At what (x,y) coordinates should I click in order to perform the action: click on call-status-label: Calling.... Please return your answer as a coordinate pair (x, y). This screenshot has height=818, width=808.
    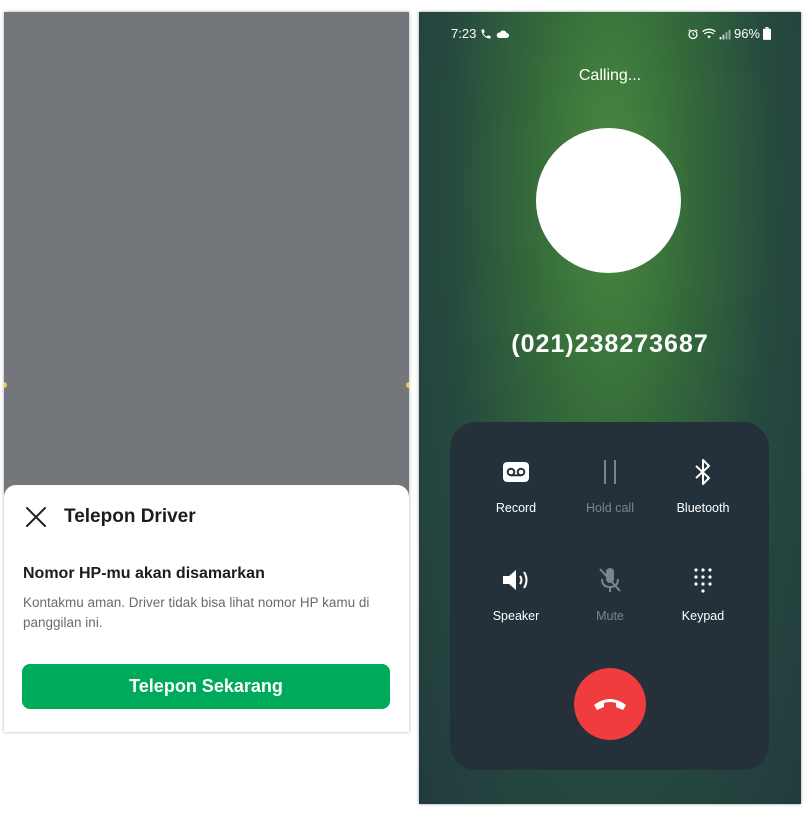
    Looking at the image, I should click on (610, 75).